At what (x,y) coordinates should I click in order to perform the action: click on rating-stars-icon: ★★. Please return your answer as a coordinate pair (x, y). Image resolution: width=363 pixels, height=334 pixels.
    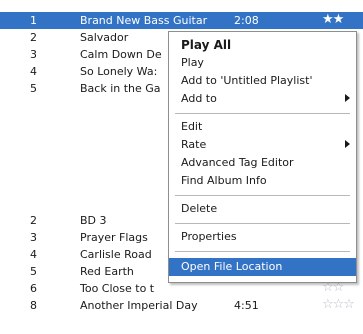
    Looking at the image, I should click on (333, 19).